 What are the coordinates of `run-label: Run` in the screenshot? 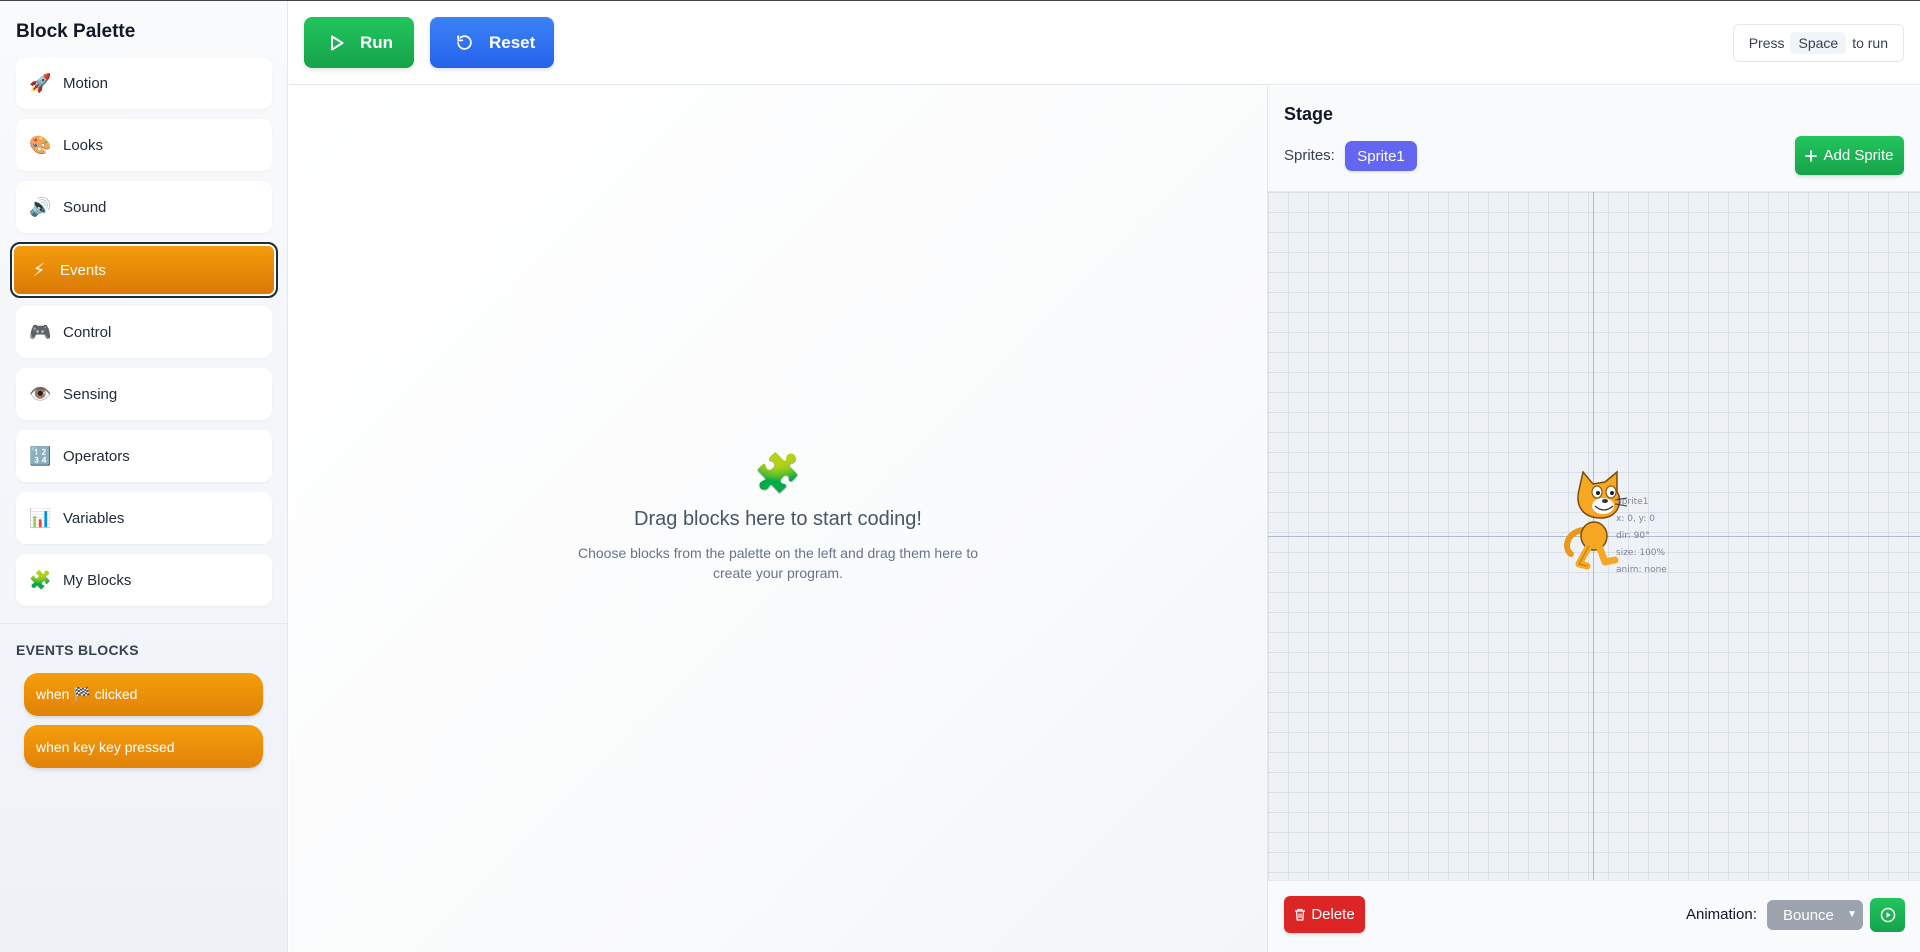 It's located at (377, 42).